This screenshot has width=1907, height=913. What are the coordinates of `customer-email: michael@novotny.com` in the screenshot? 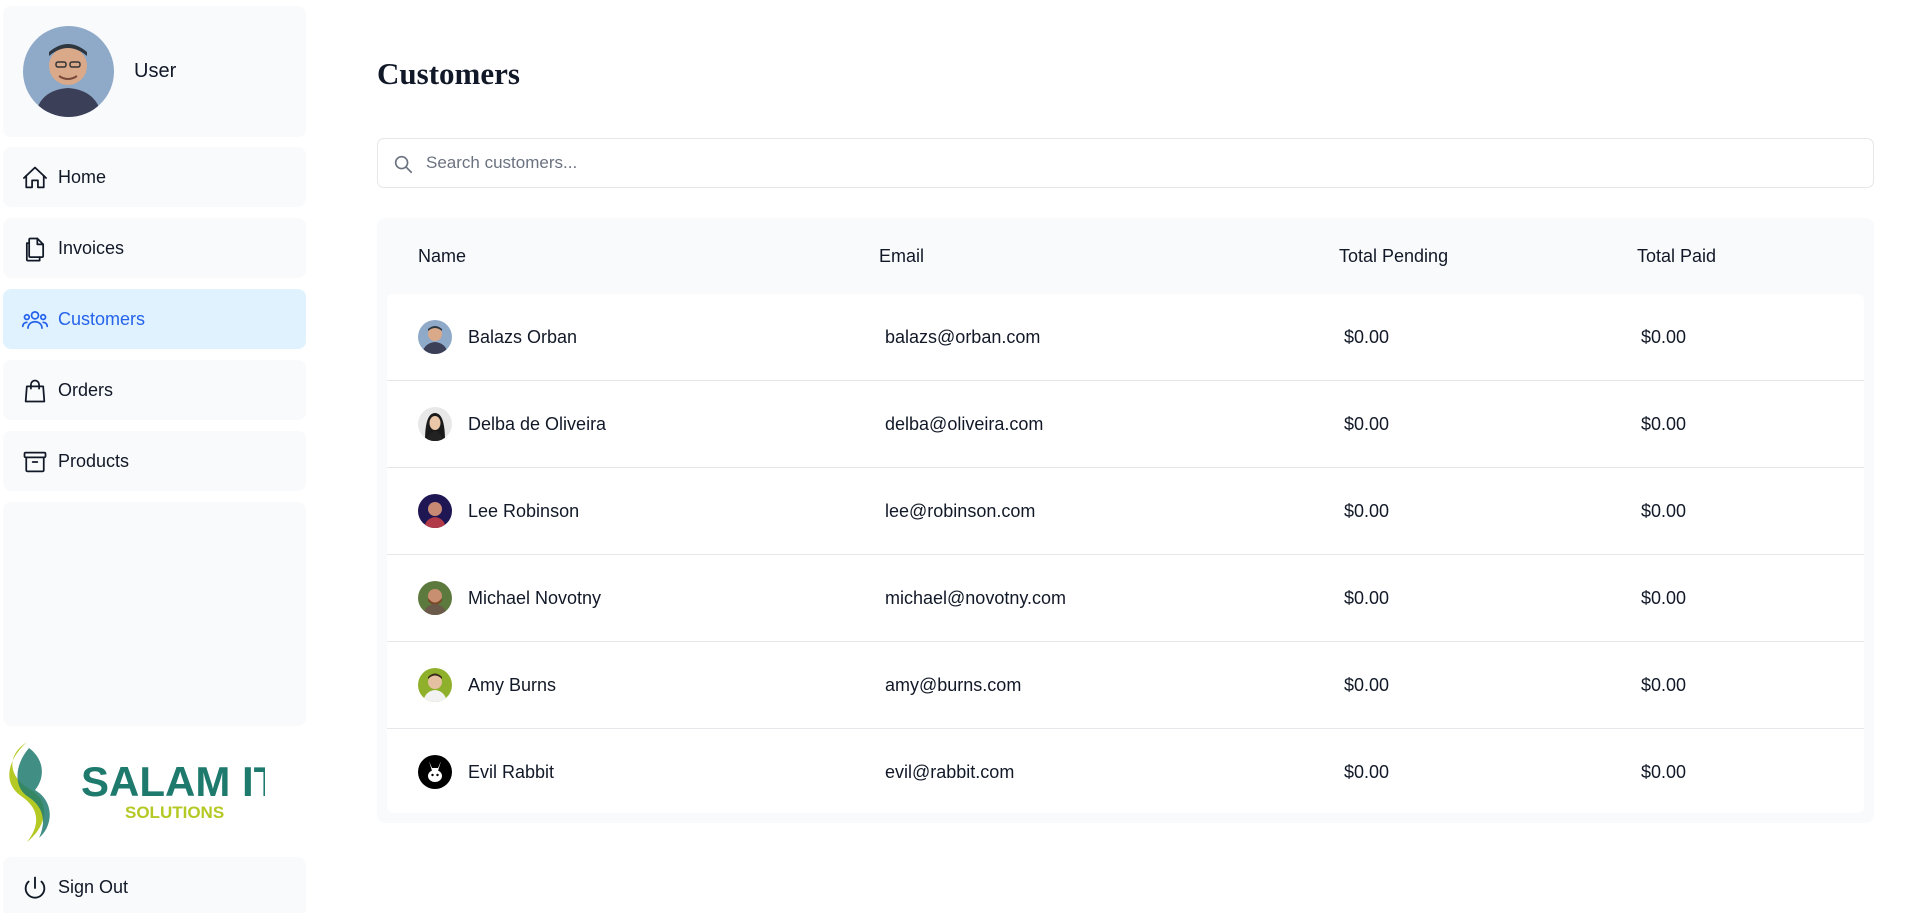 It's located at (976, 598).